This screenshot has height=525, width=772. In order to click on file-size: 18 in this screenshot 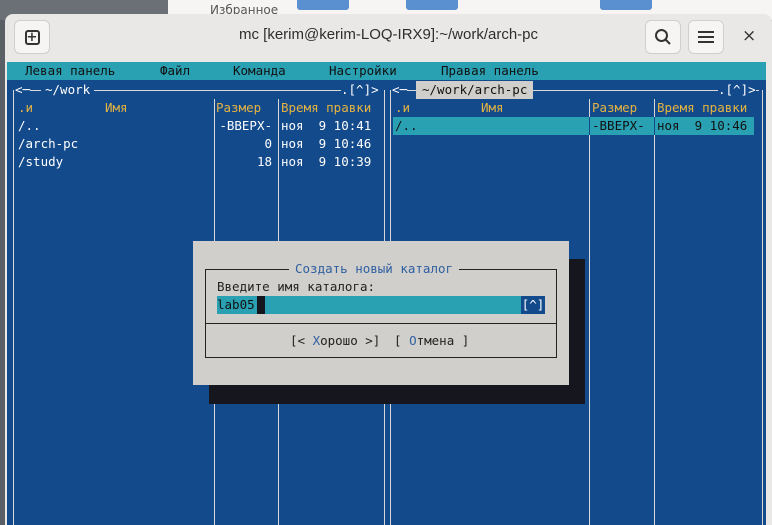, I will do `click(264, 161)`.